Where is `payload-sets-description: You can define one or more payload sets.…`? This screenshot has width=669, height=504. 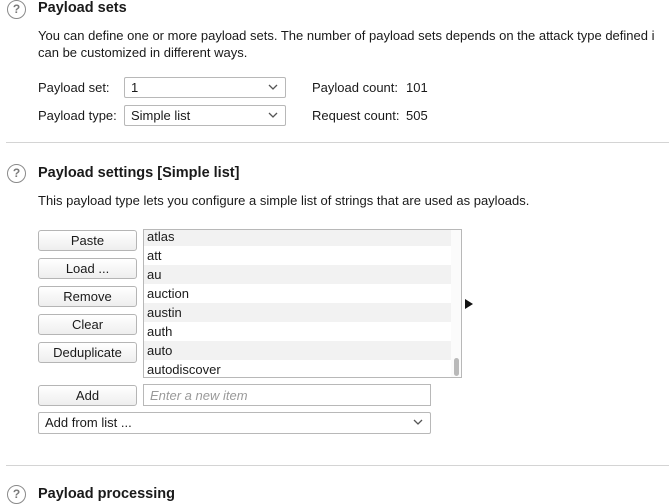 payload-sets-description: You can define one or more payload sets.… is located at coordinates (346, 35).